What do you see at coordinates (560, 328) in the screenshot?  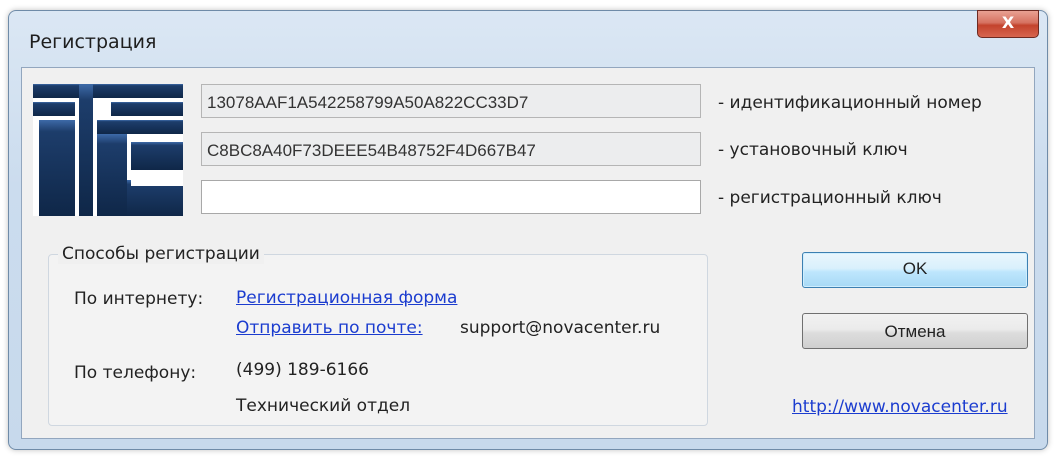 I see `support-email: support@novacenter.ru` at bounding box center [560, 328].